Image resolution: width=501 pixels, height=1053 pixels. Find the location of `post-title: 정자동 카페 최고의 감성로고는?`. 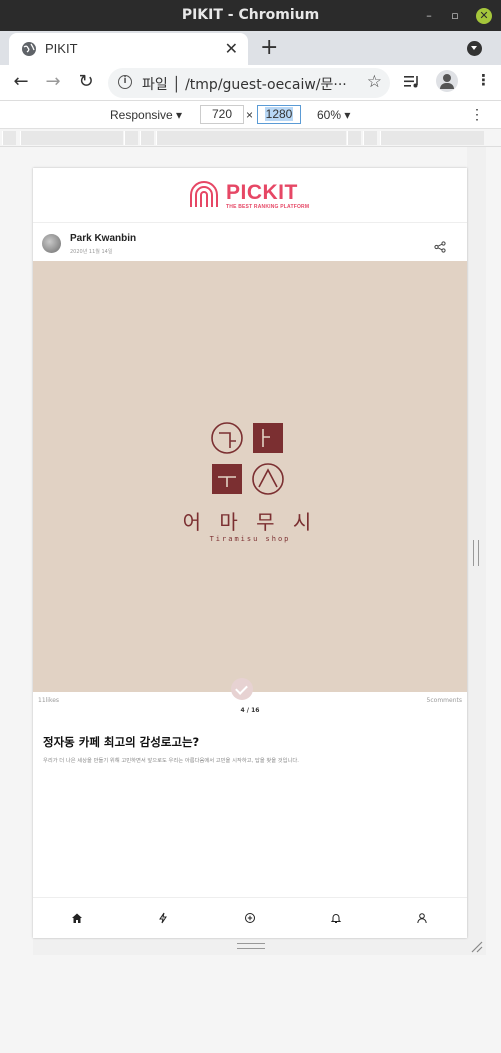

post-title: 정자동 카페 최고의 감성로고는? is located at coordinates (121, 742).